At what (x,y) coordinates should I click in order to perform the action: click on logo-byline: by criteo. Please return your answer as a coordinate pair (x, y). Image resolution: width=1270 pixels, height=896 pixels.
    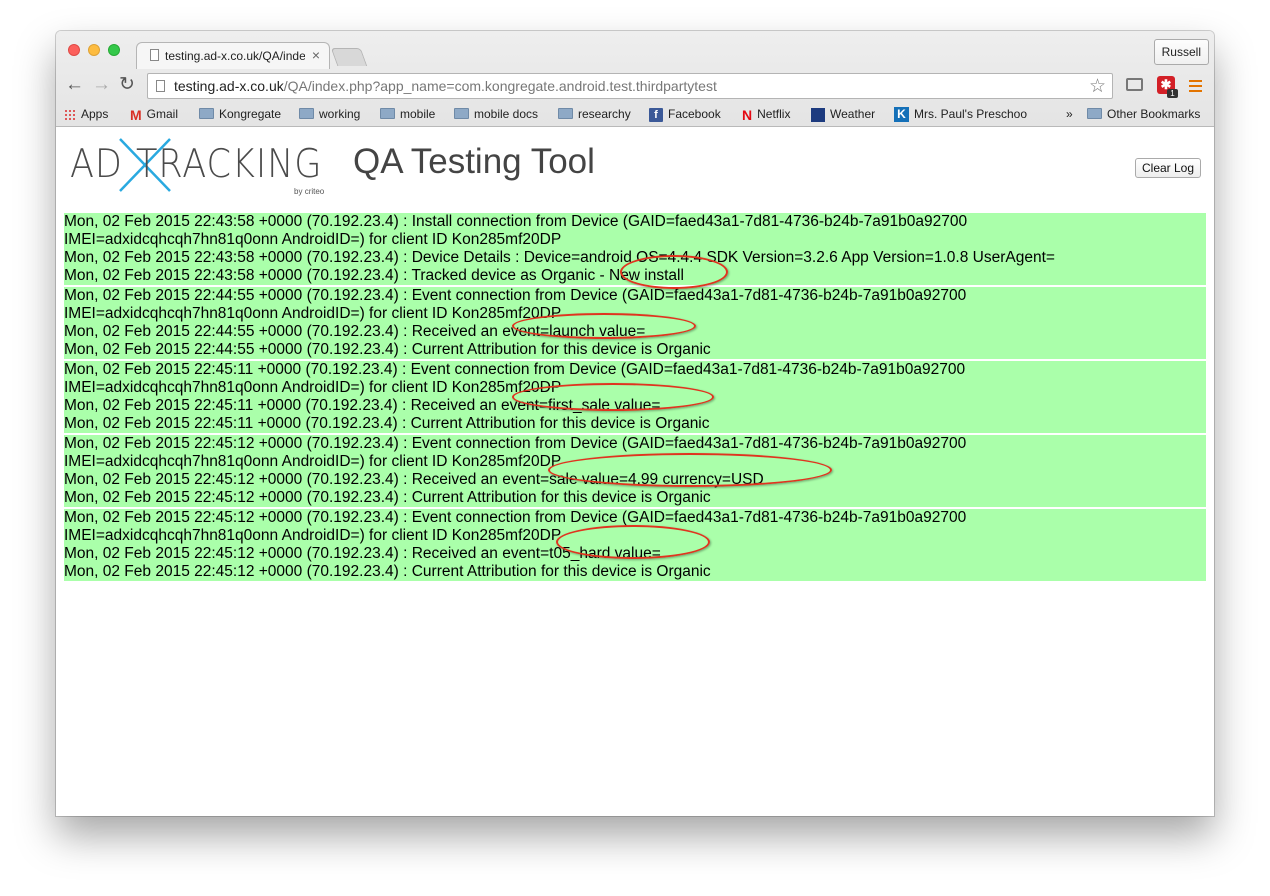
    Looking at the image, I should click on (309, 191).